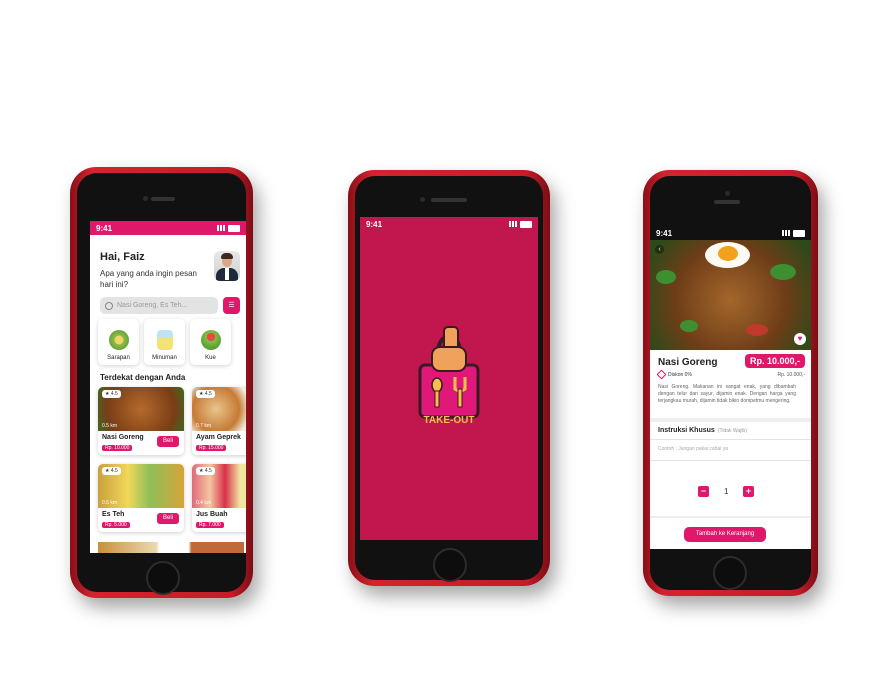  Describe the element at coordinates (449, 420) in the screenshot. I see `app-logo-text: TAKE-OUT` at that location.